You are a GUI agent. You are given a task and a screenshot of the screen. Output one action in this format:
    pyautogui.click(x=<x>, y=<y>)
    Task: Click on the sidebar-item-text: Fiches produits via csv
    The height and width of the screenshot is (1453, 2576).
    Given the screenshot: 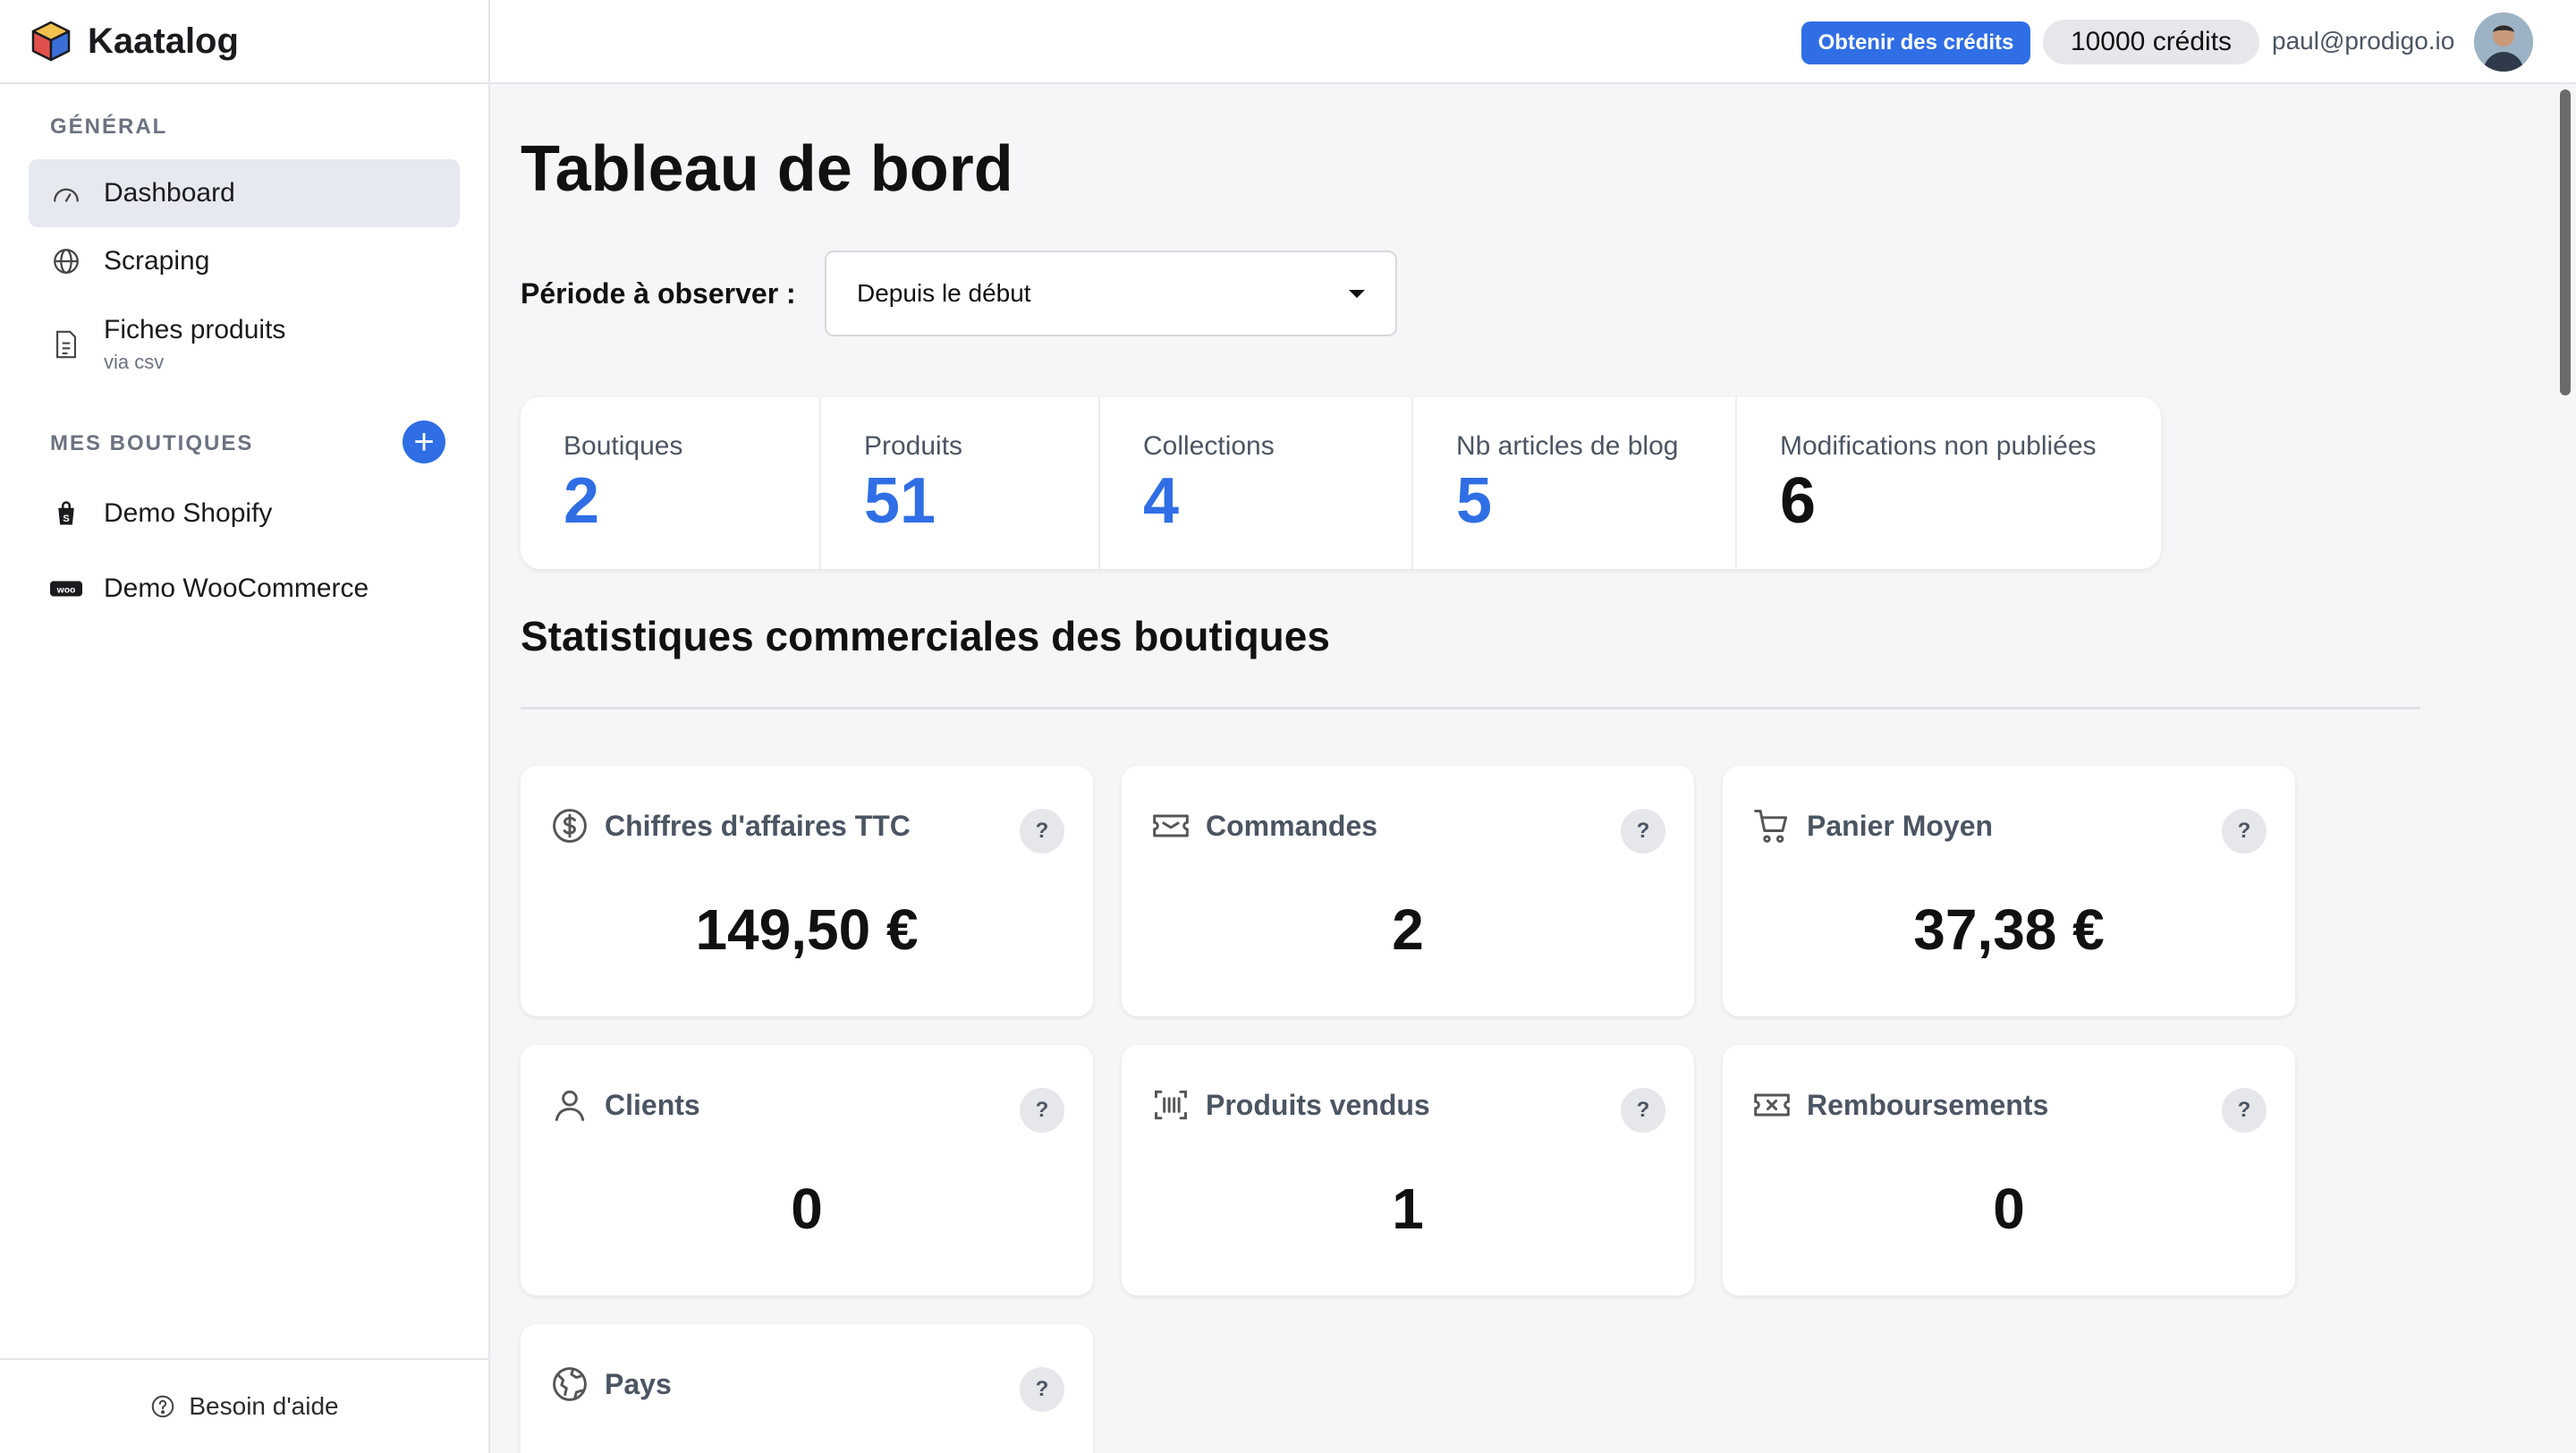 What is the action you would take?
    pyautogui.click(x=194, y=344)
    